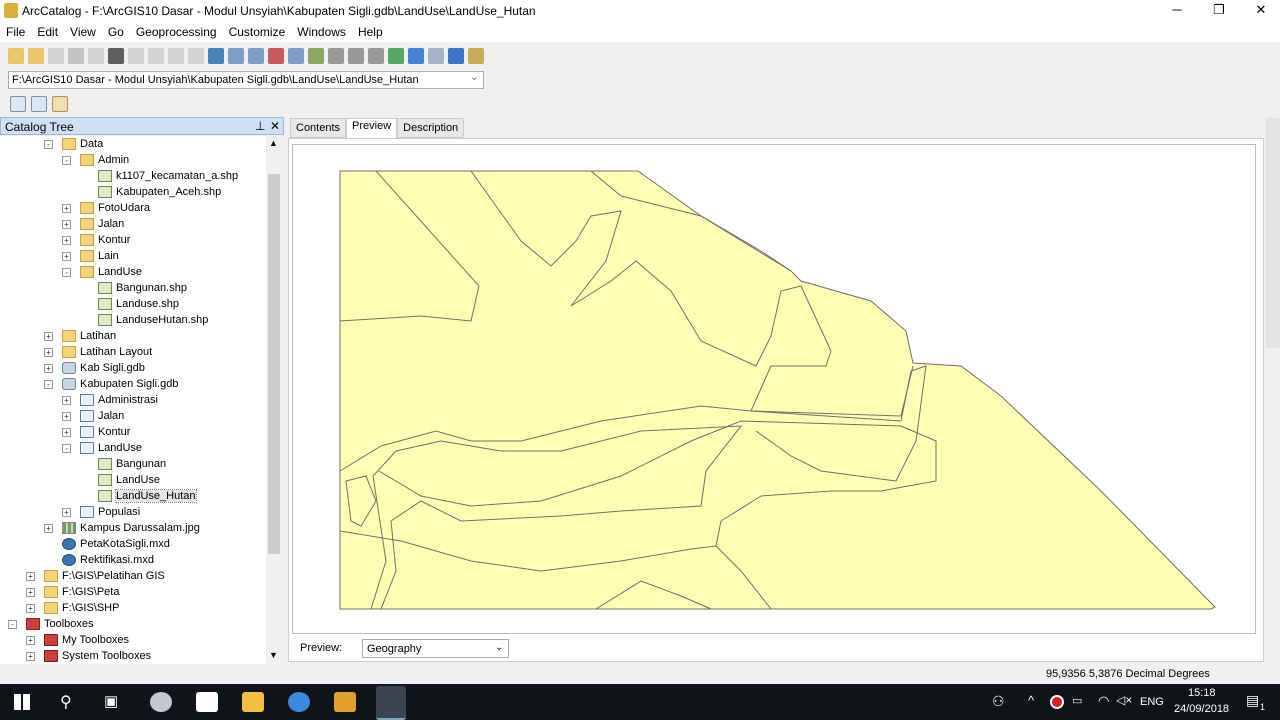 The height and width of the screenshot is (720, 1280). What do you see at coordinates (431, 128) in the screenshot?
I see `tab-description: Description` at bounding box center [431, 128].